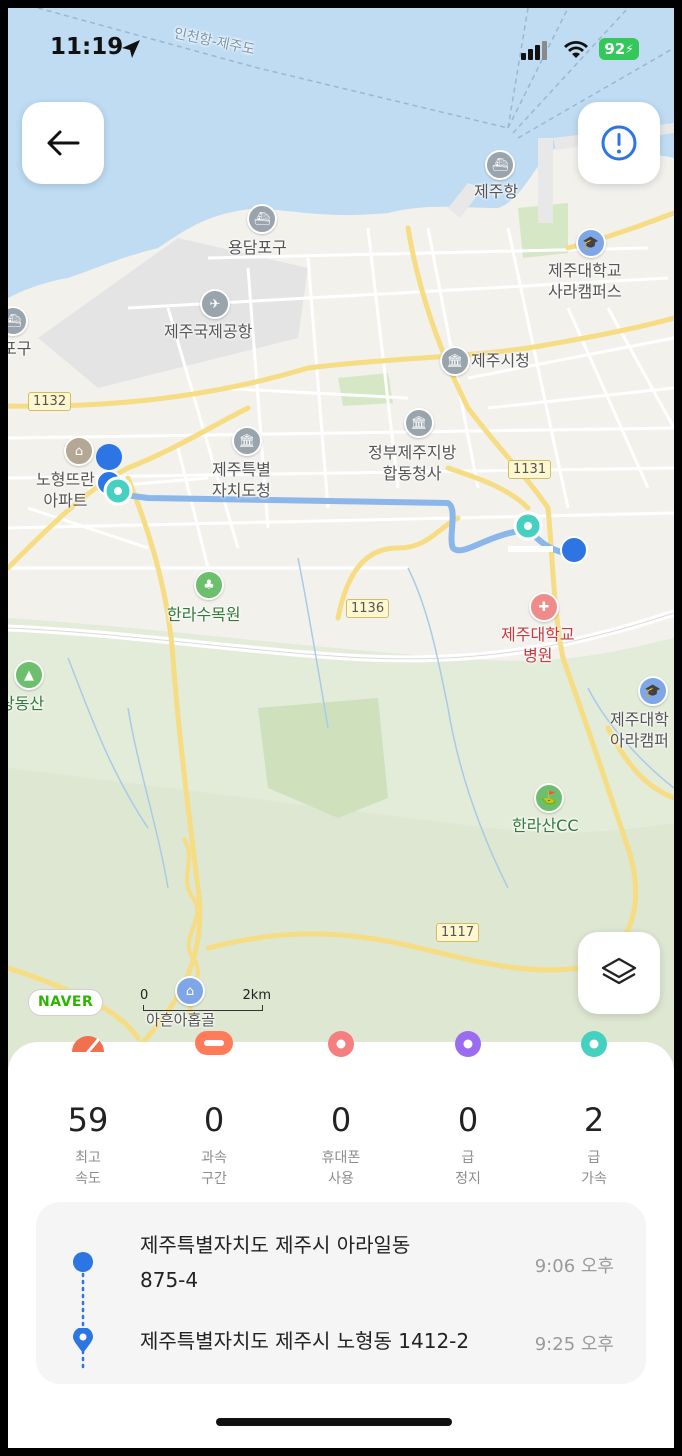 The height and width of the screenshot is (1456, 682). I want to click on map-label-univ-sara: 제주대학교 사라캠퍼스, so click(585, 281).